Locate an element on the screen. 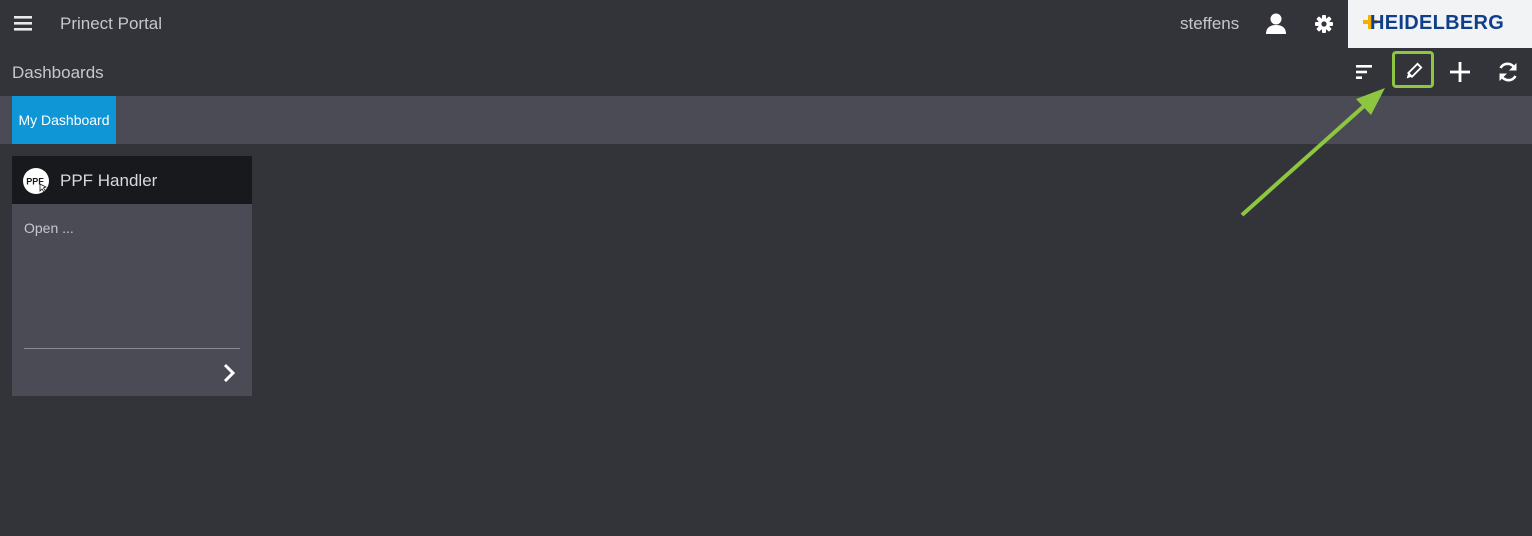  app-title: Prinect Portal is located at coordinates (111, 23).